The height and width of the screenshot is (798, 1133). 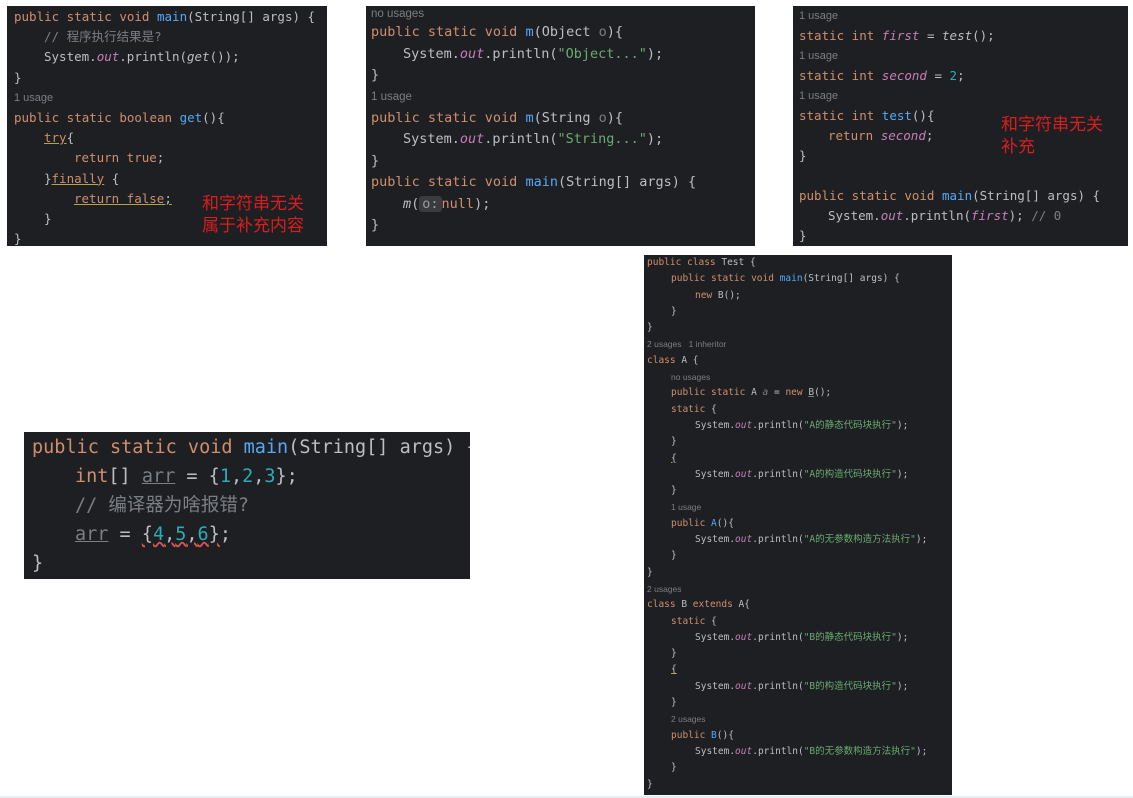 What do you see at coordinates (811, 540) in the screenshot?
I see `code-line: System.out.println("A的无参数构造方法执行");` at bounding box center [811, 540].